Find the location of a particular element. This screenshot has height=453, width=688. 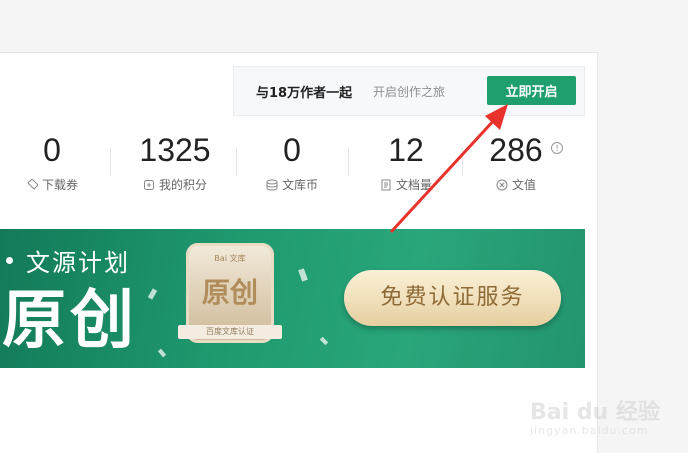

promo-subtitle: 开启创作之旅 is located at coordinates (409, 92).